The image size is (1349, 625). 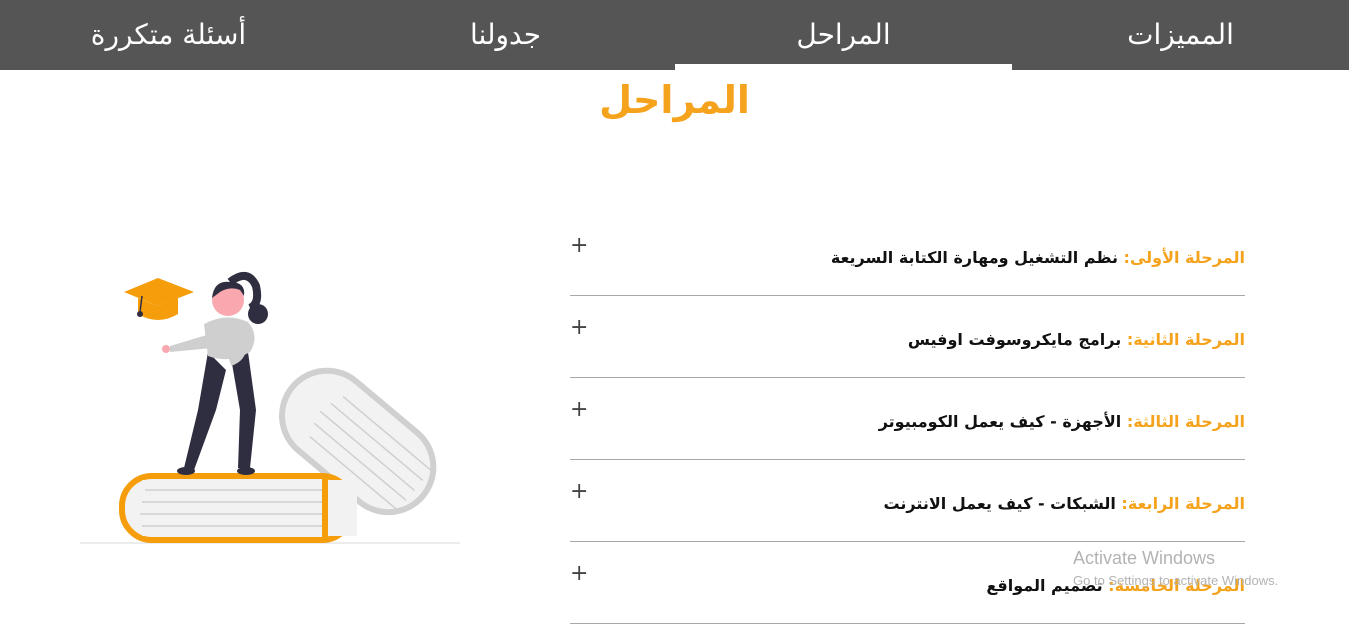 I want to click on stage-text: الأجهزة - كيف يعمل الكومبيوتر, so click(x=1002, y=421).